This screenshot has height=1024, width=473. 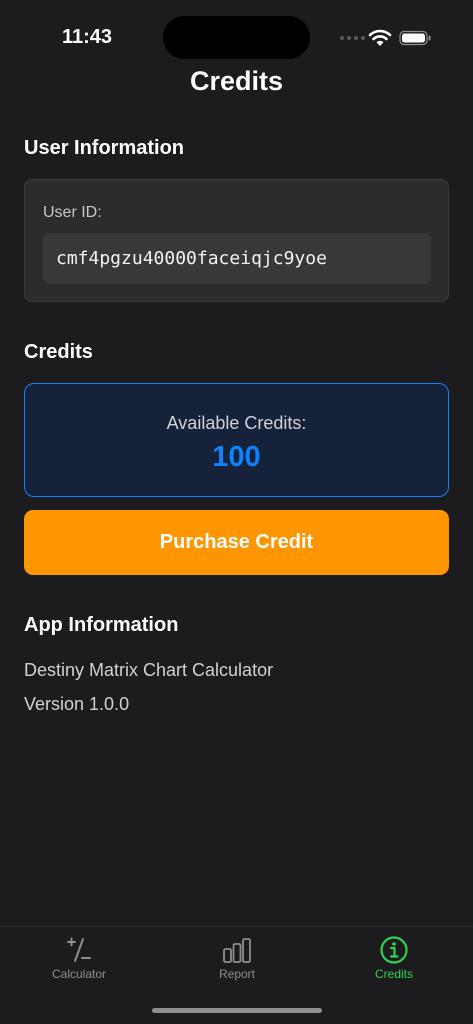 I want to click on wifi-icon, so click(x=380, y=37).